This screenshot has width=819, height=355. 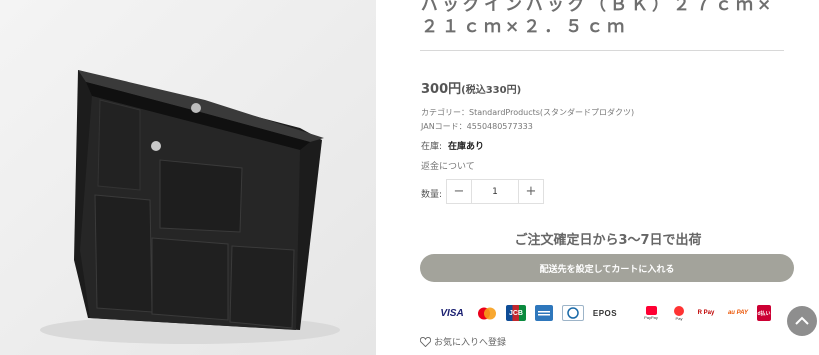 I want to click on shipping-note: ご注文確定日から3〜7日で出荷, so click(x=608, y=240).